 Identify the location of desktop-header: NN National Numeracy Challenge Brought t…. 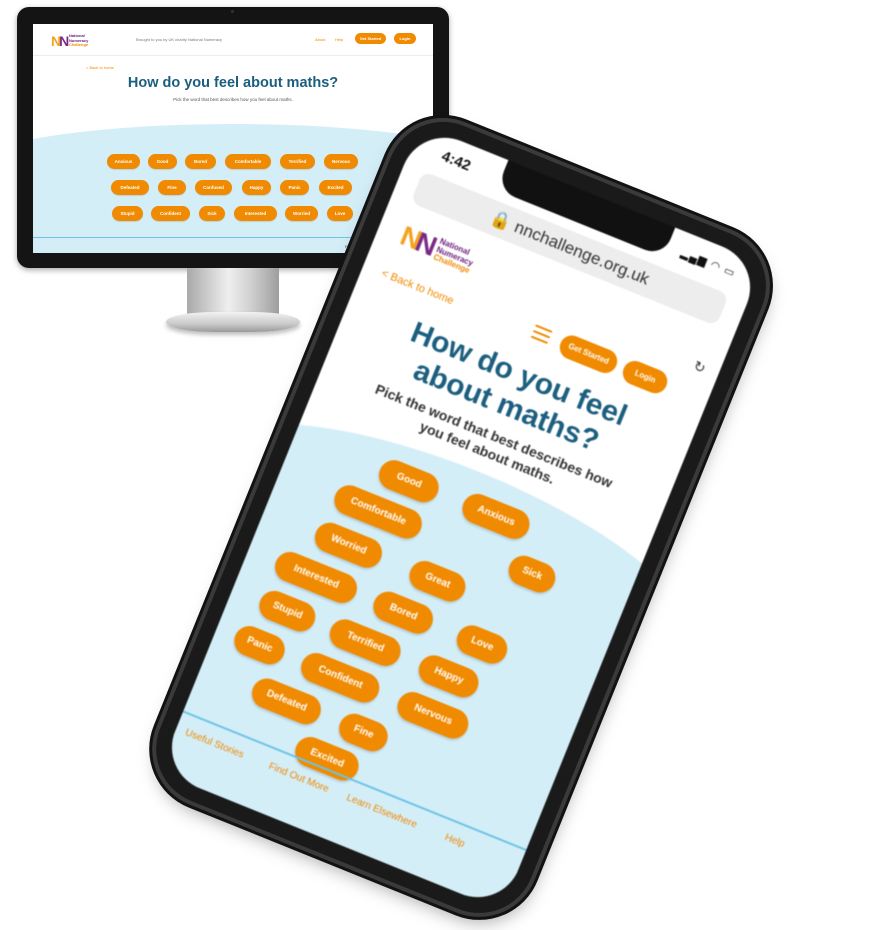
(233, 40).